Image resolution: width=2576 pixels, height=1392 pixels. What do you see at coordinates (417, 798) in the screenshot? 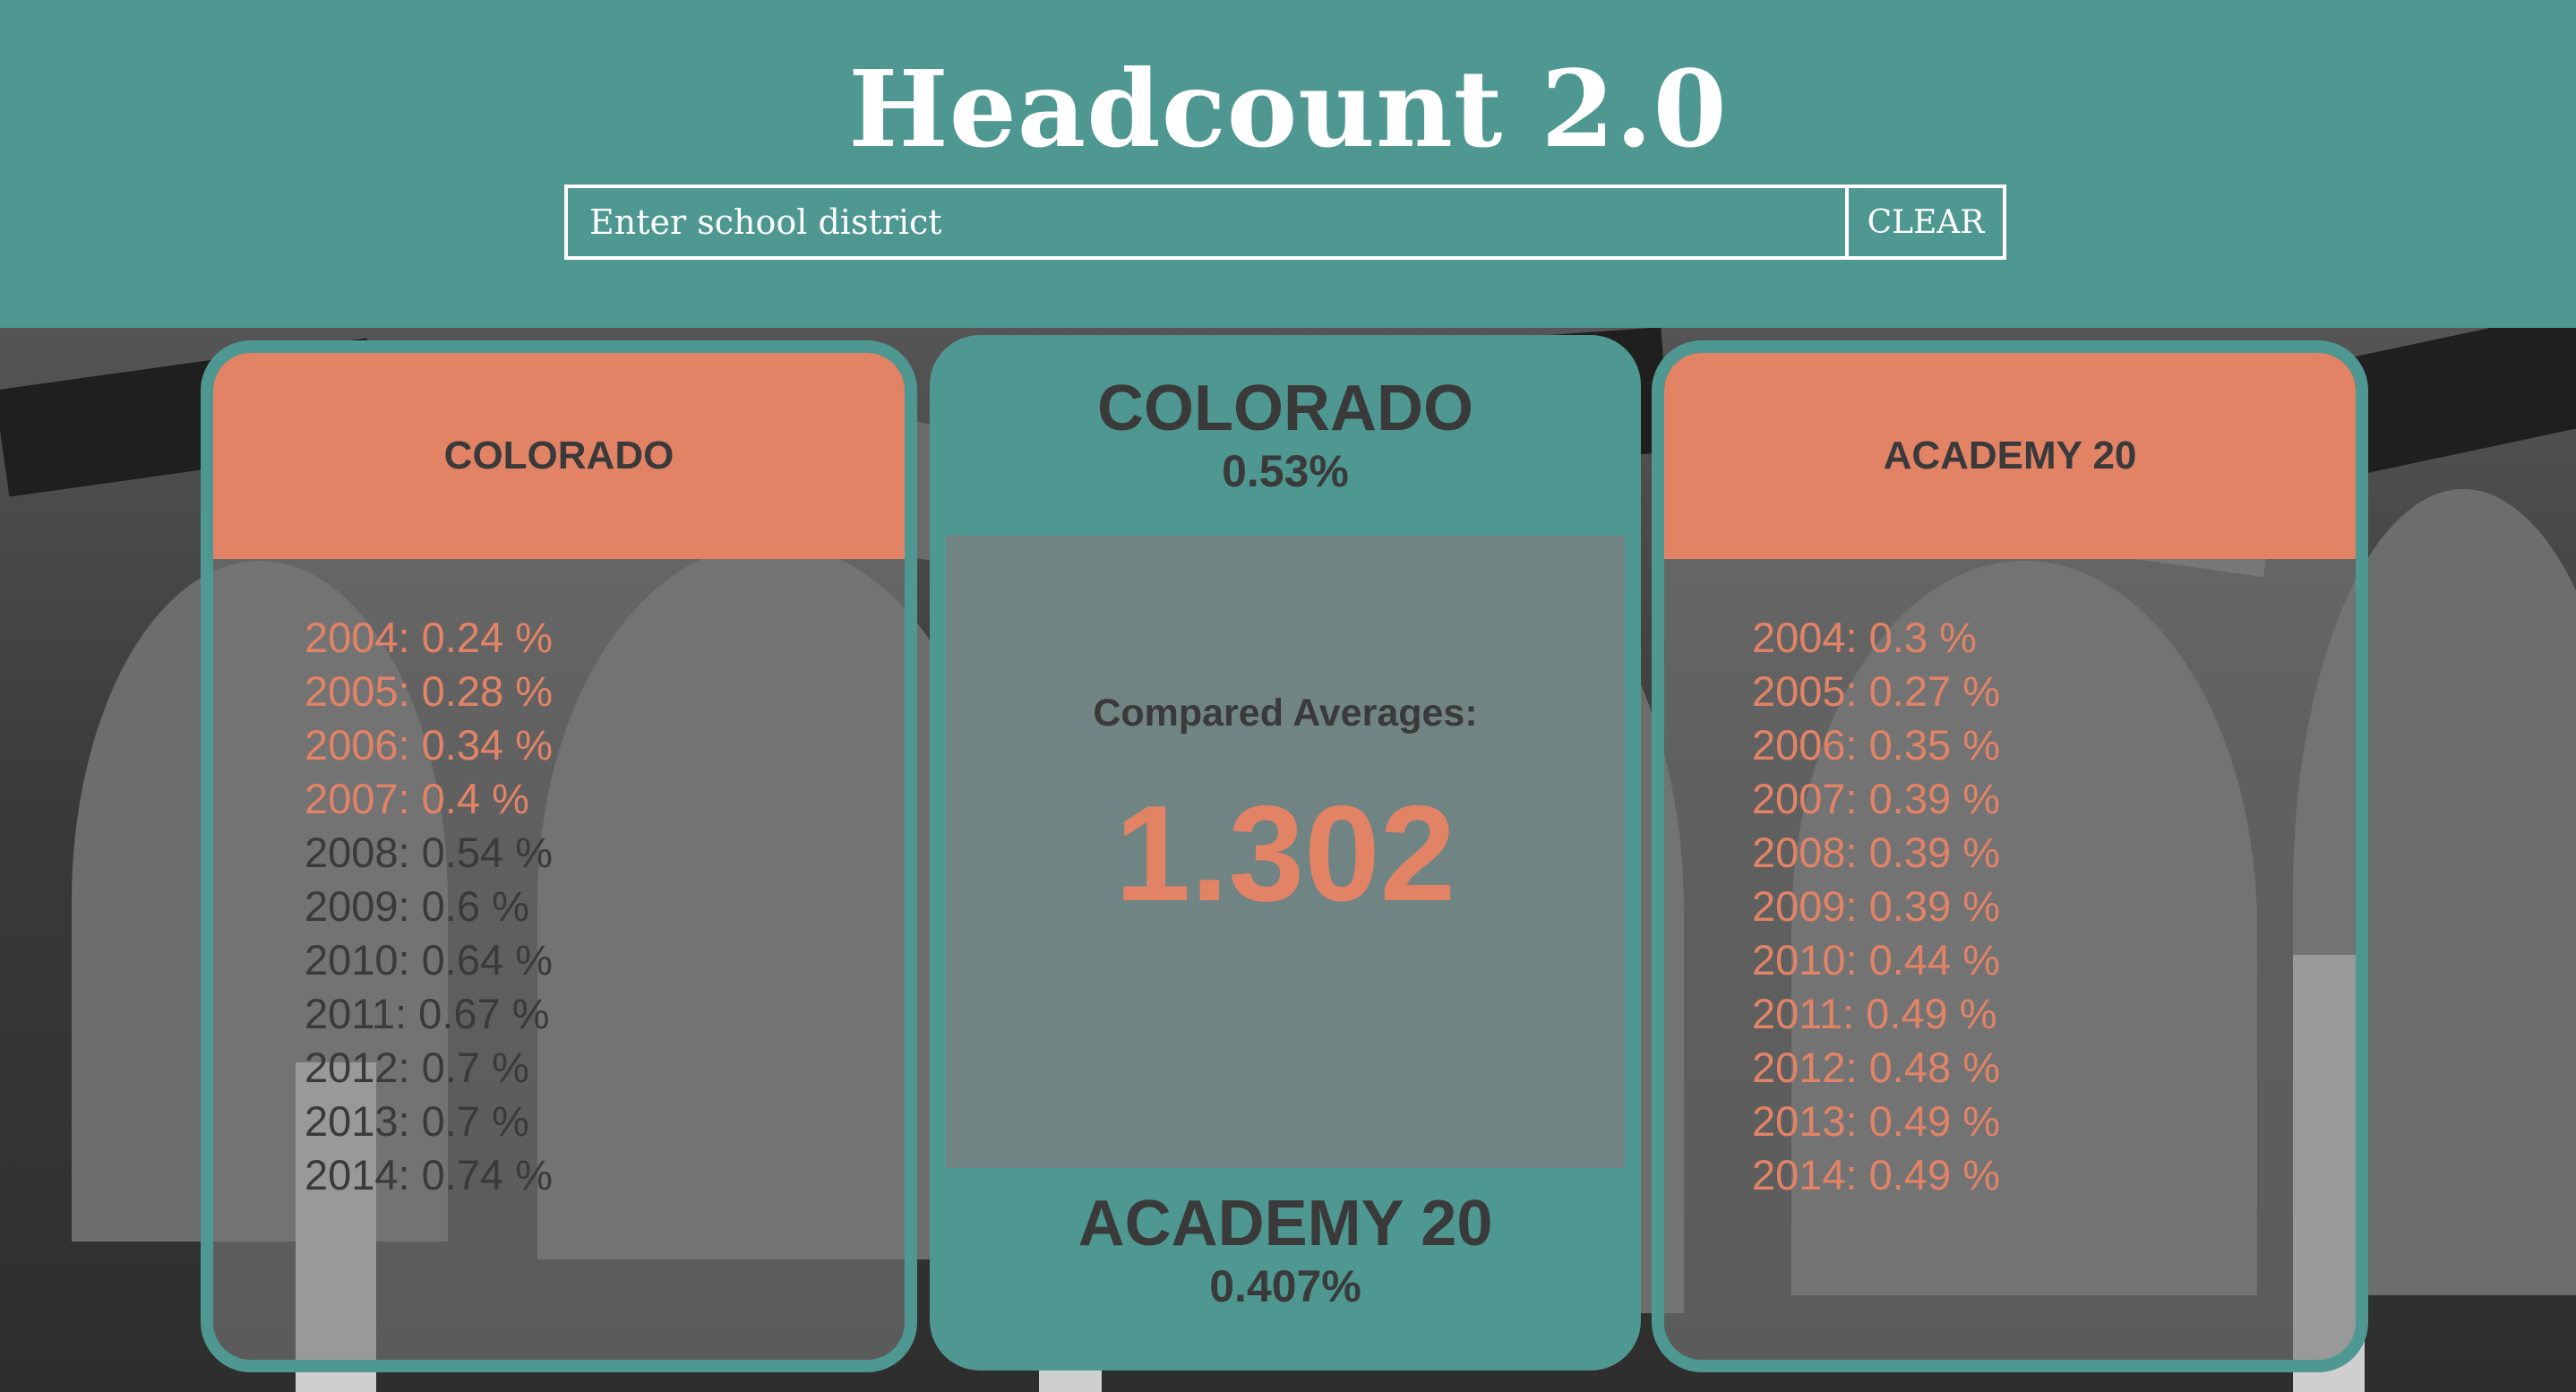
I see `year-row: 2007: 0.4 %` at bounding box center [417, 798].